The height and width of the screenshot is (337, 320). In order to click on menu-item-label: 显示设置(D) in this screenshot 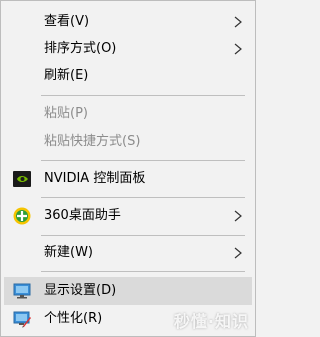, I will do `click(80, 290)`.